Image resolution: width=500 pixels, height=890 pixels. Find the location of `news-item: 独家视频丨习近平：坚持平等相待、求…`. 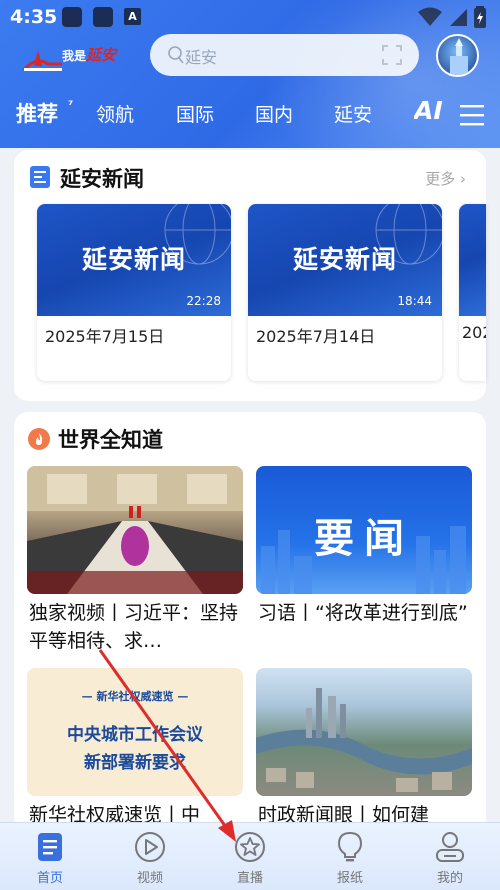

news-item: 独家视频丨习近平：坚持平等相待、求… is located at coordinates (135, 564).